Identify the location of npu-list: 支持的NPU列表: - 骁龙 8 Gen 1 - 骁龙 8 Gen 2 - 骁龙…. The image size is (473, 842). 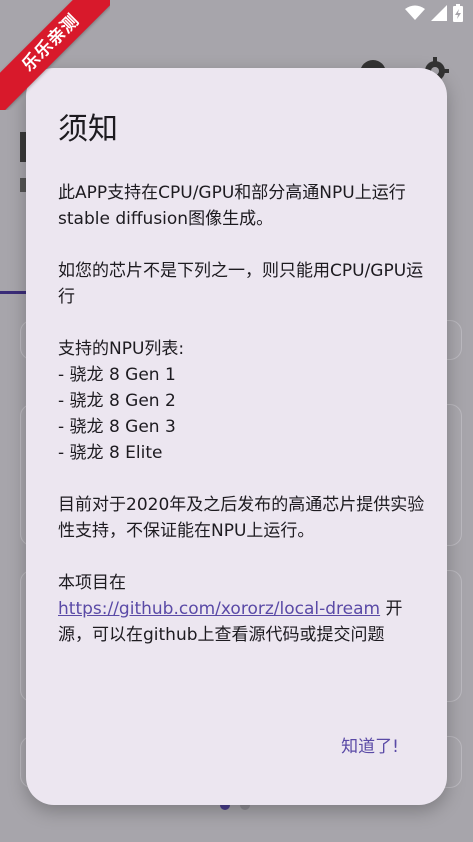
(242, 401).